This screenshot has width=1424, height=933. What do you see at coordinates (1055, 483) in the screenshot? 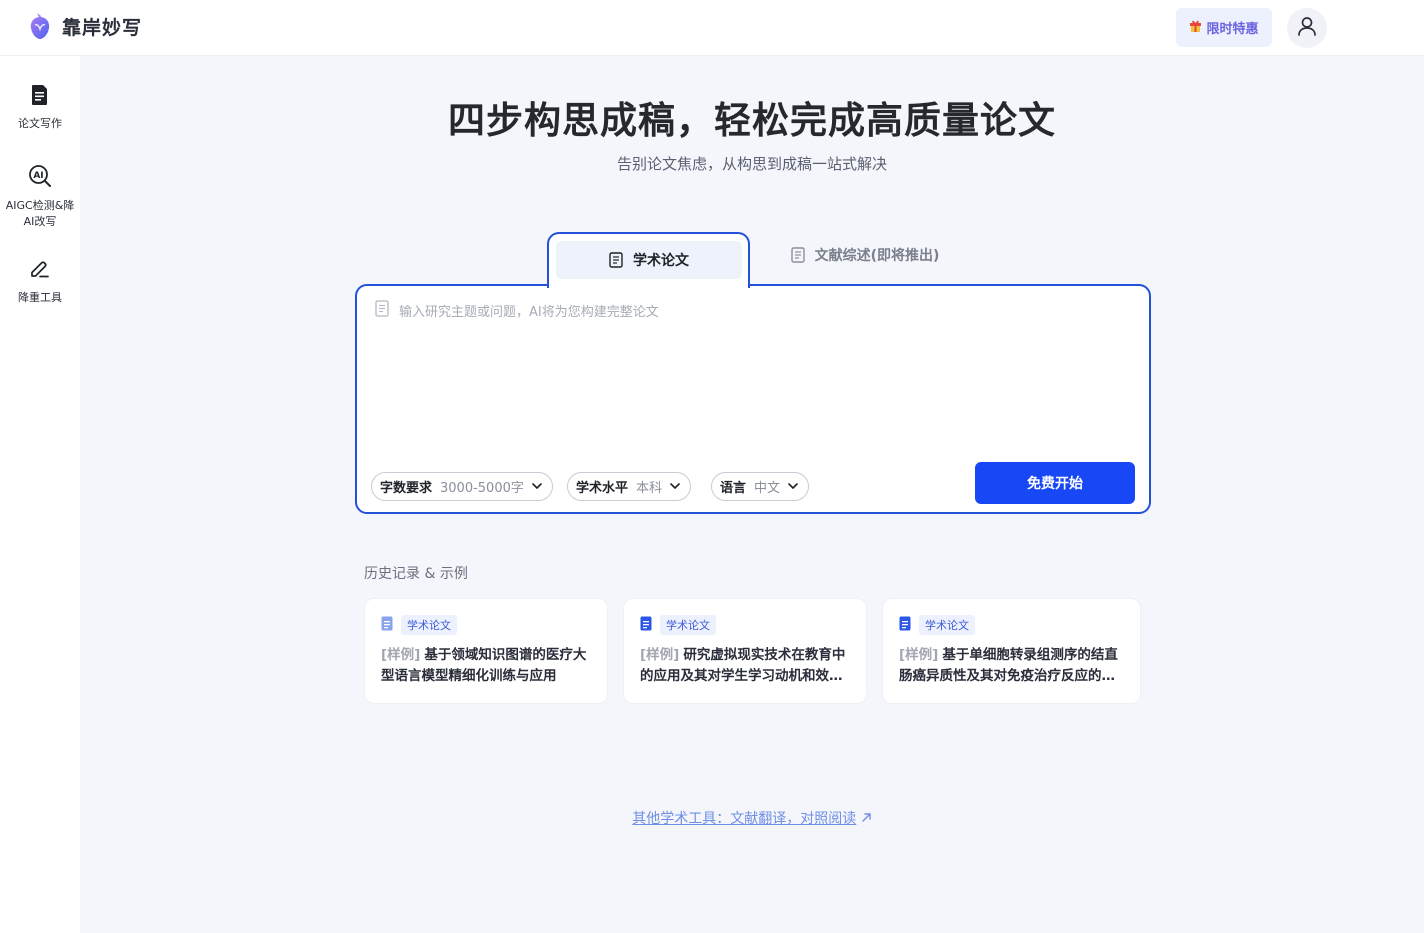
I see `start-free-button: 免费开始` at bounding box center [1055, 483].